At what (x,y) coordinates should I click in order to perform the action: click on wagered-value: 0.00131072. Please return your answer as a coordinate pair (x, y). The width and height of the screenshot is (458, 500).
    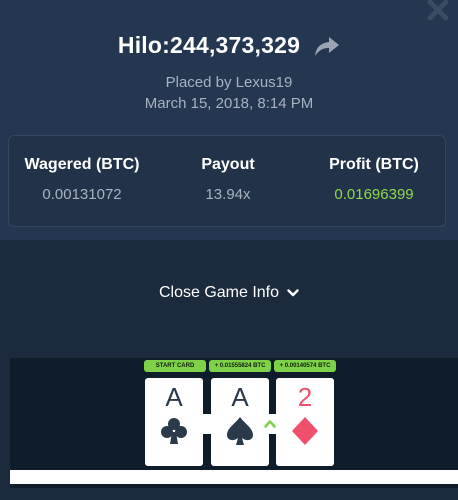
    Looking at the image, I should click on (82, 194).